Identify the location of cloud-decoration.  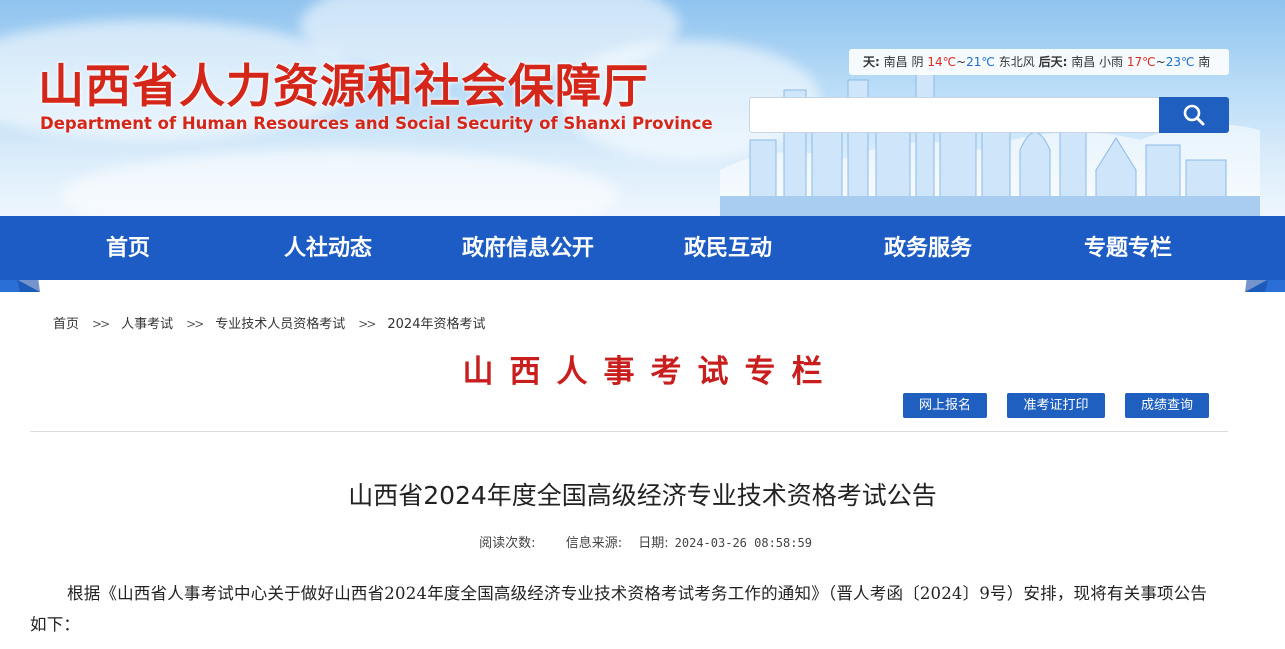
(340, 183).